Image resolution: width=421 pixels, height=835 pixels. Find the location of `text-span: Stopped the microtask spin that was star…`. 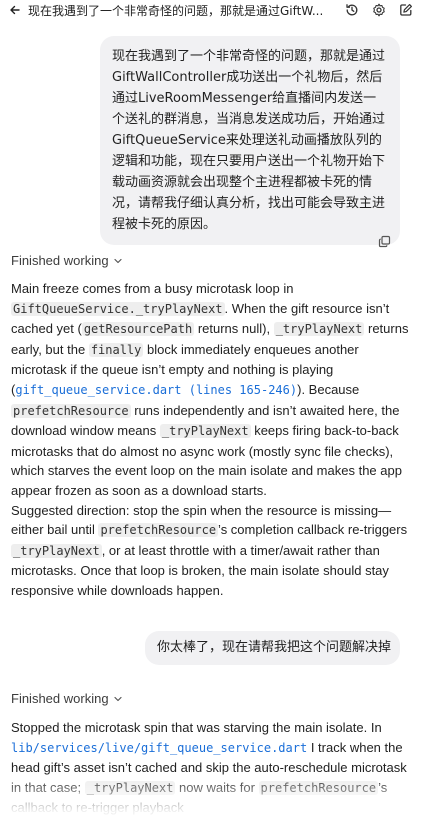

text-span: Stopped the microtask spin that was star… is located at coordinates (196, 727).